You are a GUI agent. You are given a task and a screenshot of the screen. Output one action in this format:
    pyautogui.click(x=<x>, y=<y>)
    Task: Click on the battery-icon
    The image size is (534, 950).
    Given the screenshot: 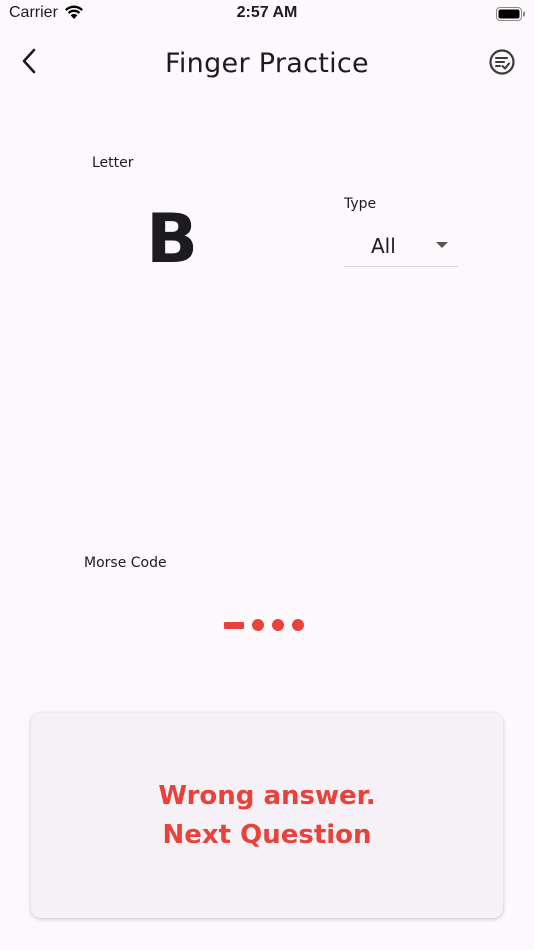 What is the action you would take?
    pyautogui.click(x=511, y=15)
    